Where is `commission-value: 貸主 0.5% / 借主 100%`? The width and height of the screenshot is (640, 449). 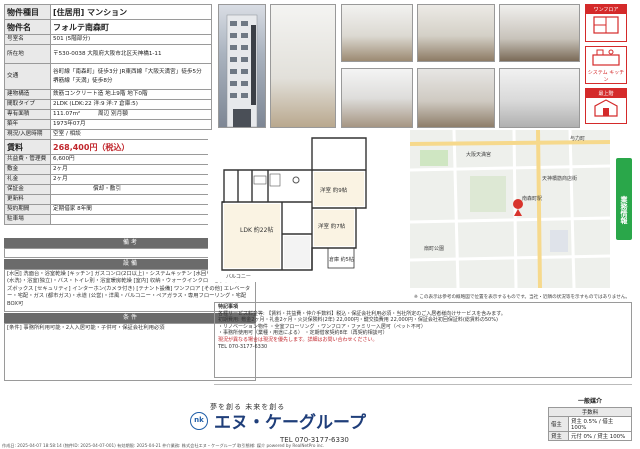 commission-value: 貸主 0.5% / 借主 100% is located at coordinates (600, 424).